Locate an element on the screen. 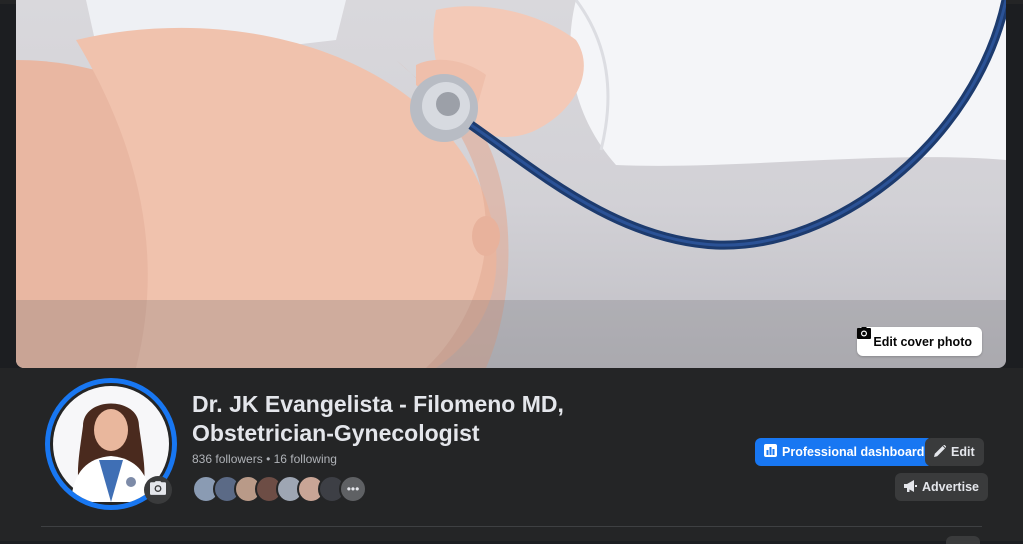 The height and width of the screenshot is (544, 1023). follow-counts: 836 followers • 16 following is located at coordinates (264, 459).